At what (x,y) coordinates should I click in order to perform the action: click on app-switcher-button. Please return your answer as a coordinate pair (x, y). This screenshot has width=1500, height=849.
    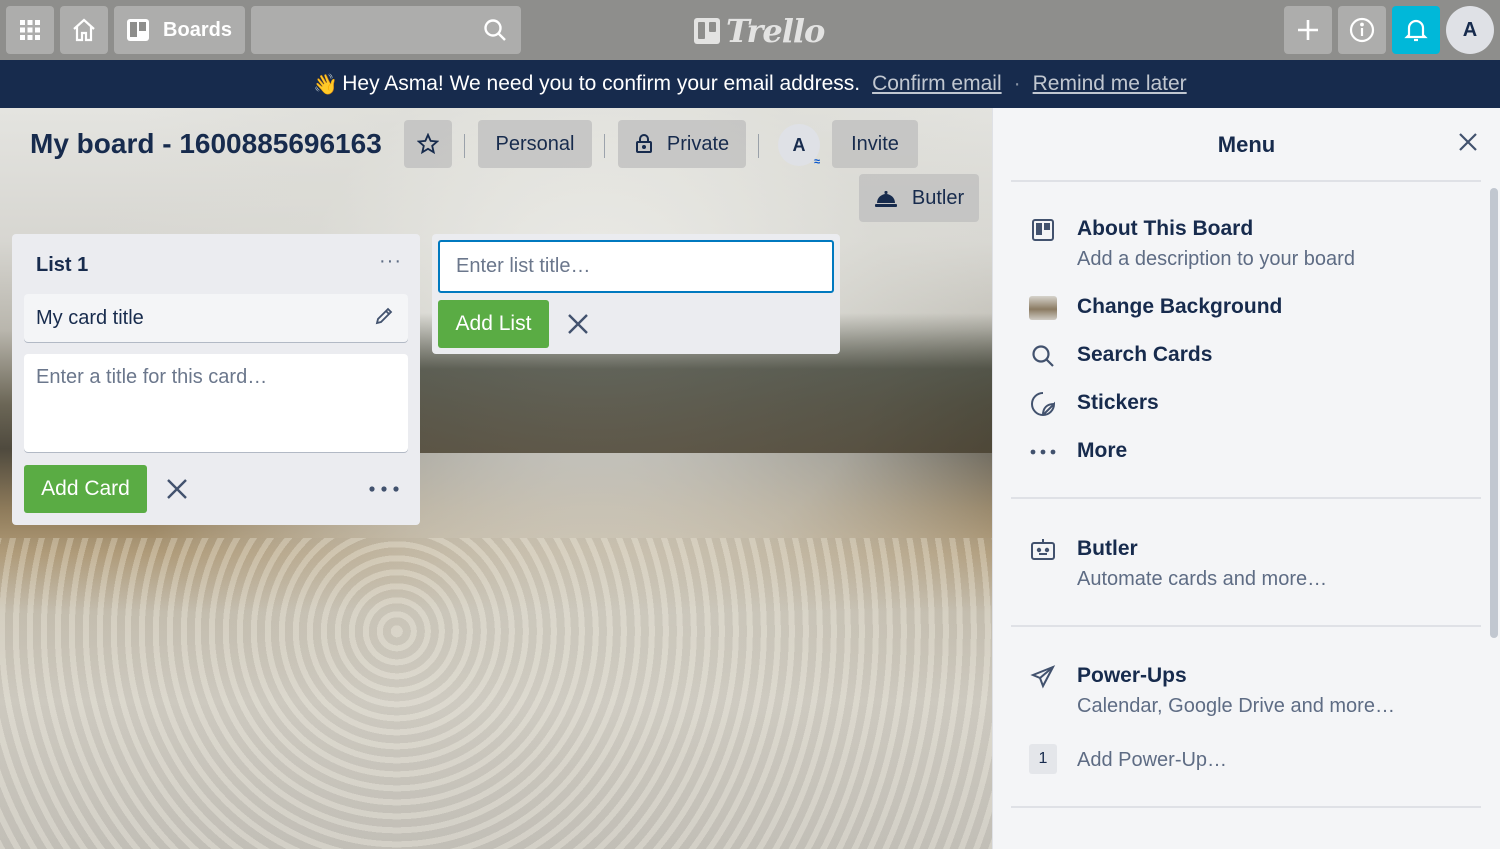
    Looking at the image, I should click on (30, 30).